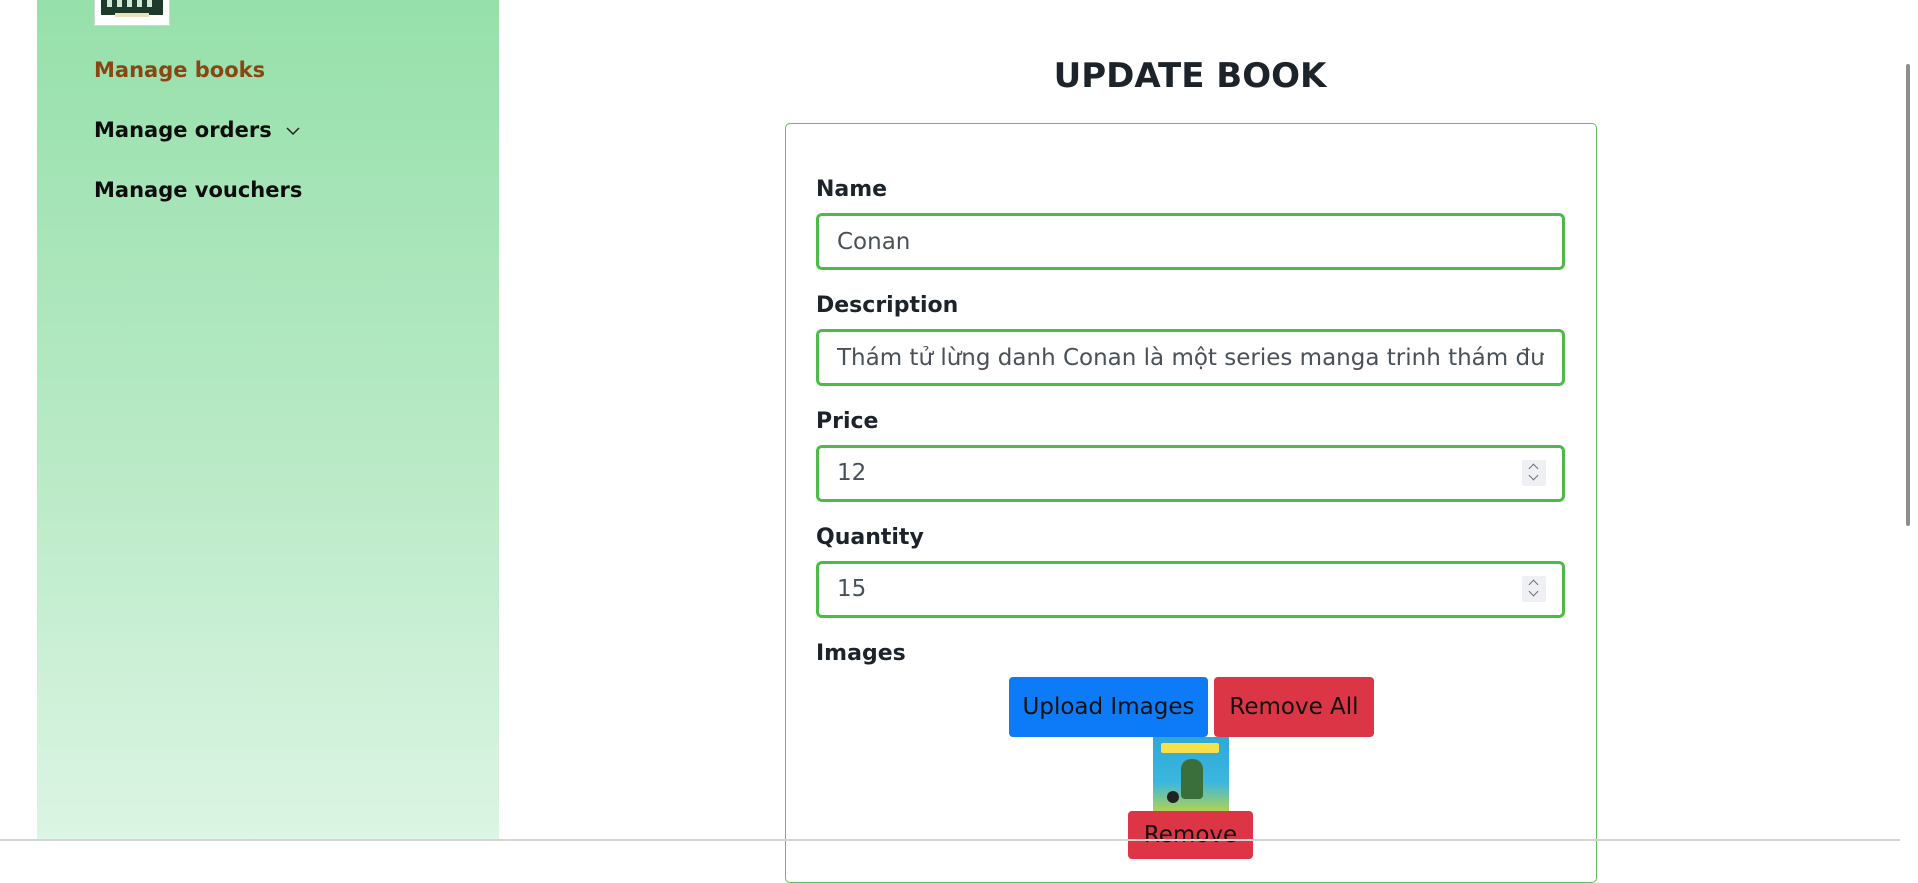  Describe the element at coordinates (861, 653) in the screenshot. I see `images-label: Images` at that location.